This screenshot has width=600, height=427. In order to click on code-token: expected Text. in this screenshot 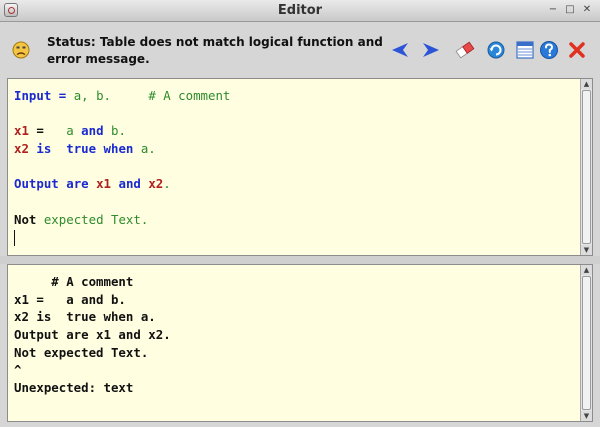, I will do `click(92, 219)`.